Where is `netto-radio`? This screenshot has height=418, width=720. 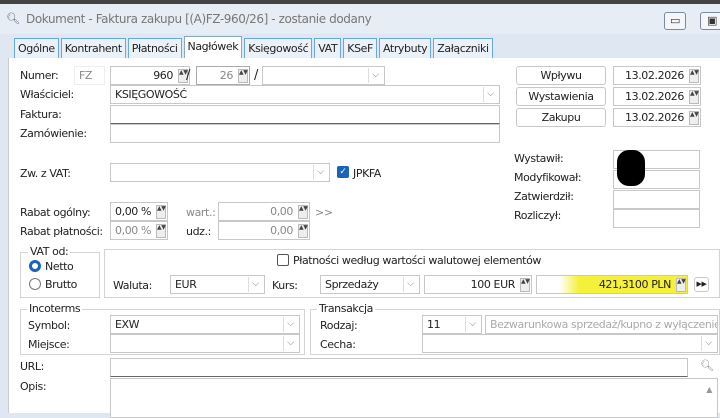 netto-radio is located at coordinates (35, 266).